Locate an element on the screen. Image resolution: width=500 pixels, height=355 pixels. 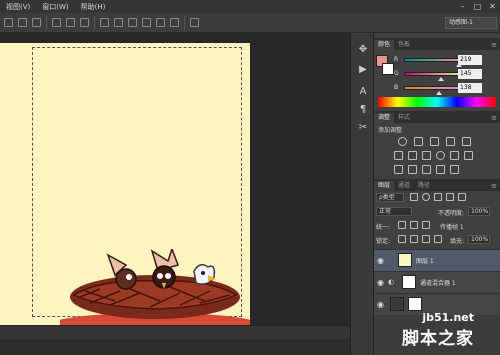
status-bar is located at coordinates (175, 347).